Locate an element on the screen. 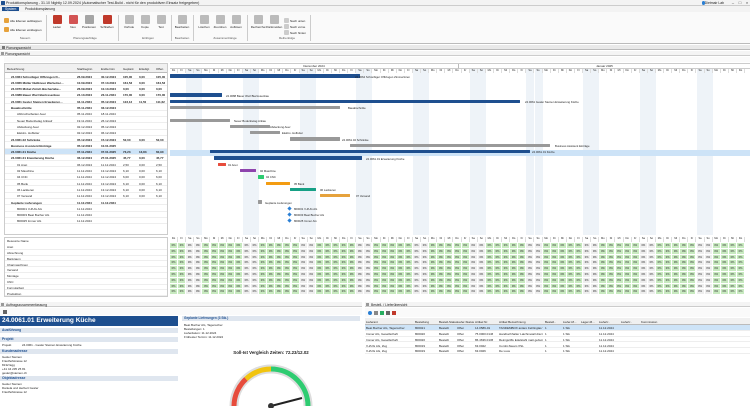 The height and width of the screenshot is (408, 750). resource-day-header: Do is located at coordinates (514, 239).